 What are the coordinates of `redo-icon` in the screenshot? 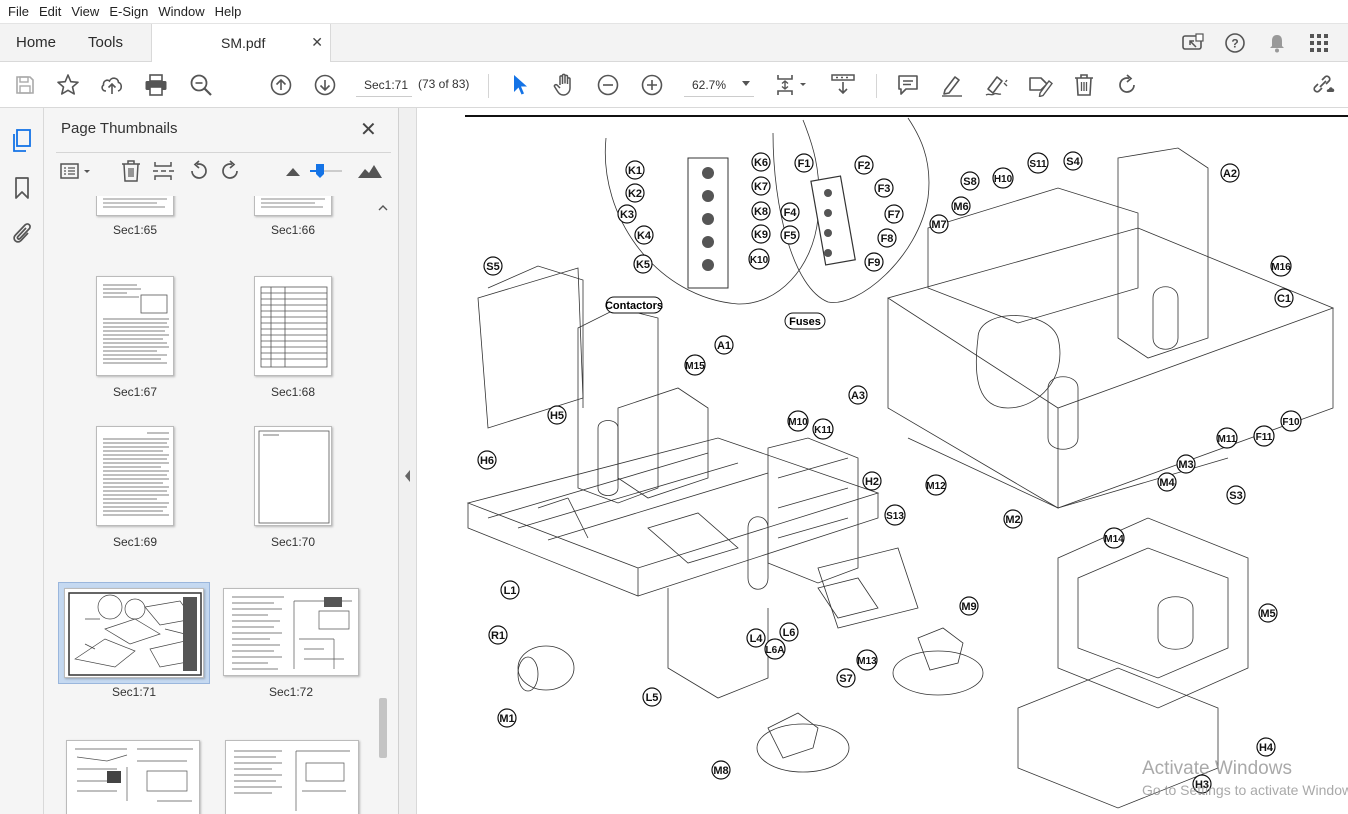 It's located at (1128, 85).